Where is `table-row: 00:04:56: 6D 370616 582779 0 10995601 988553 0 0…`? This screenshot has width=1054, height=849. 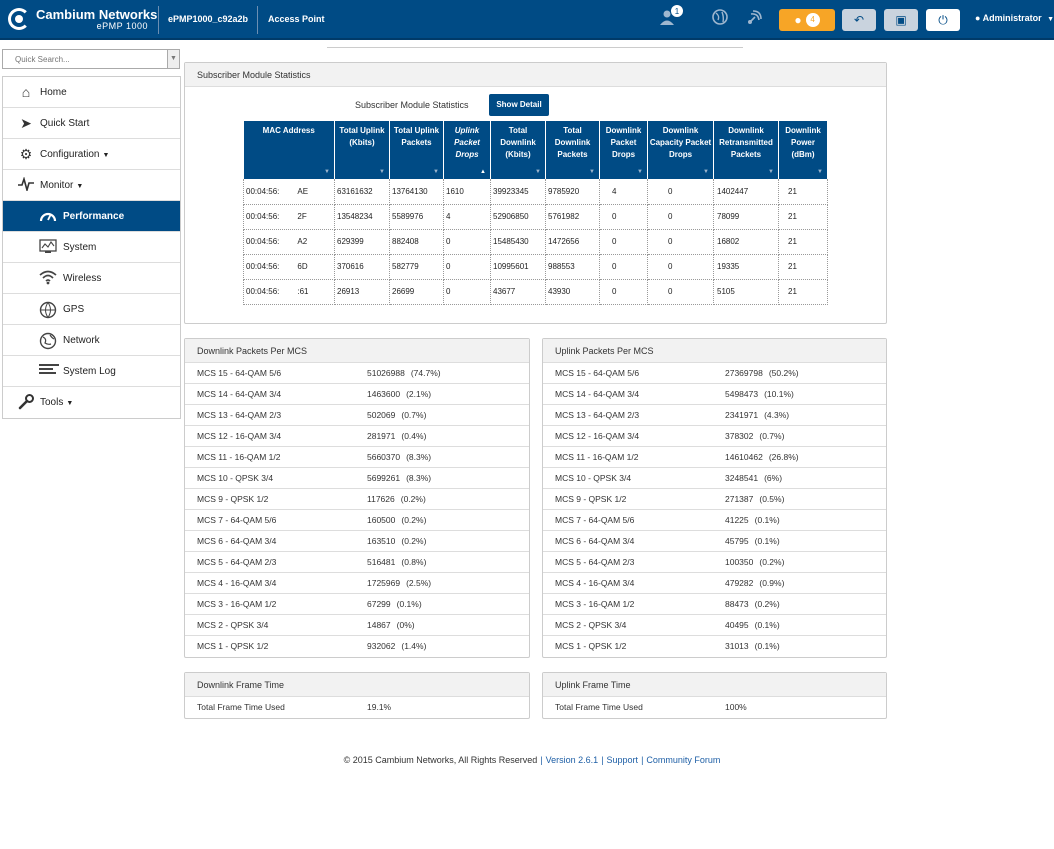
table-row: 00:04:56: 6D 370616 582779 0 10995601 988553 0 0… is located at coordinates (535, 267).